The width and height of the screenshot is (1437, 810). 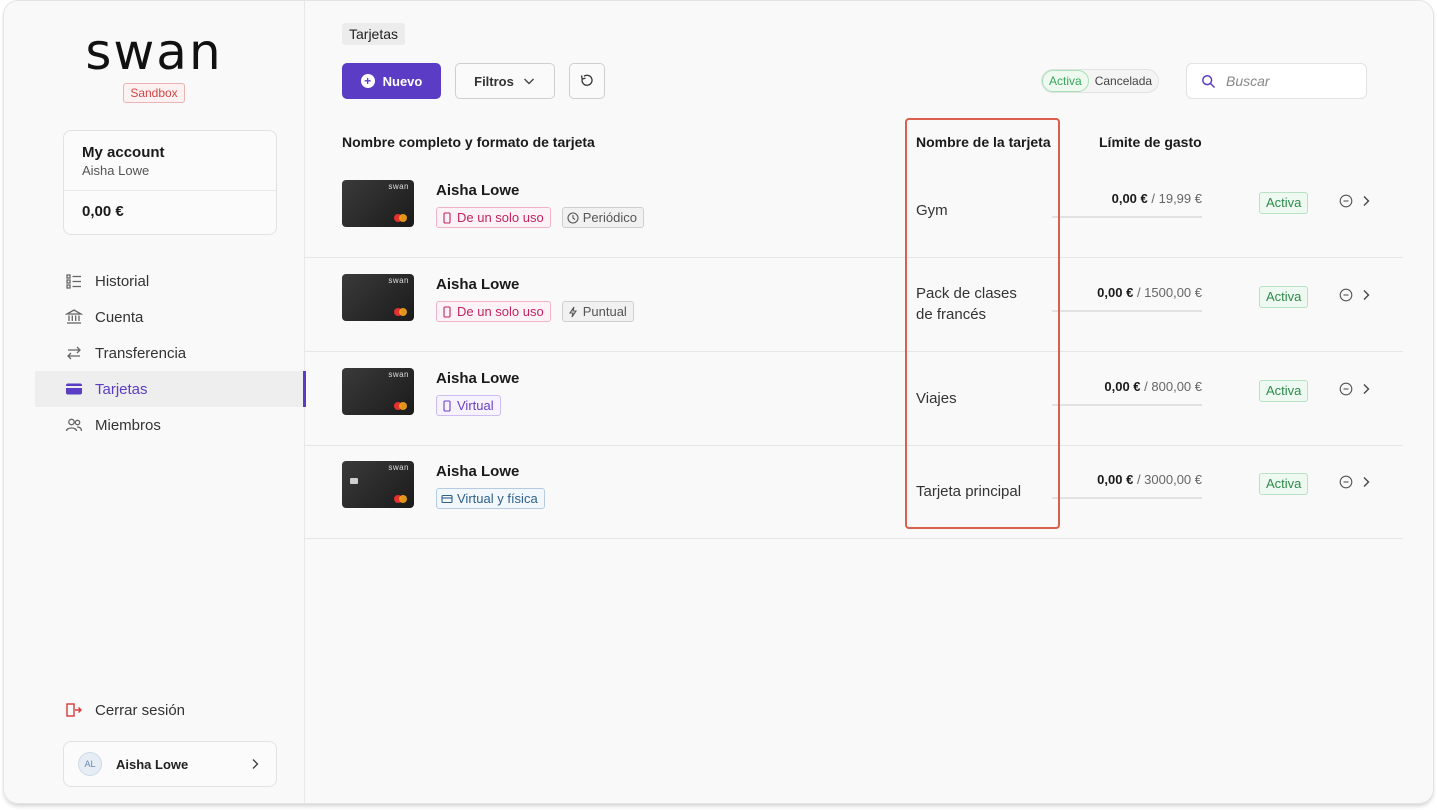 I want to click on list-icon, so click(x=74, y=281).